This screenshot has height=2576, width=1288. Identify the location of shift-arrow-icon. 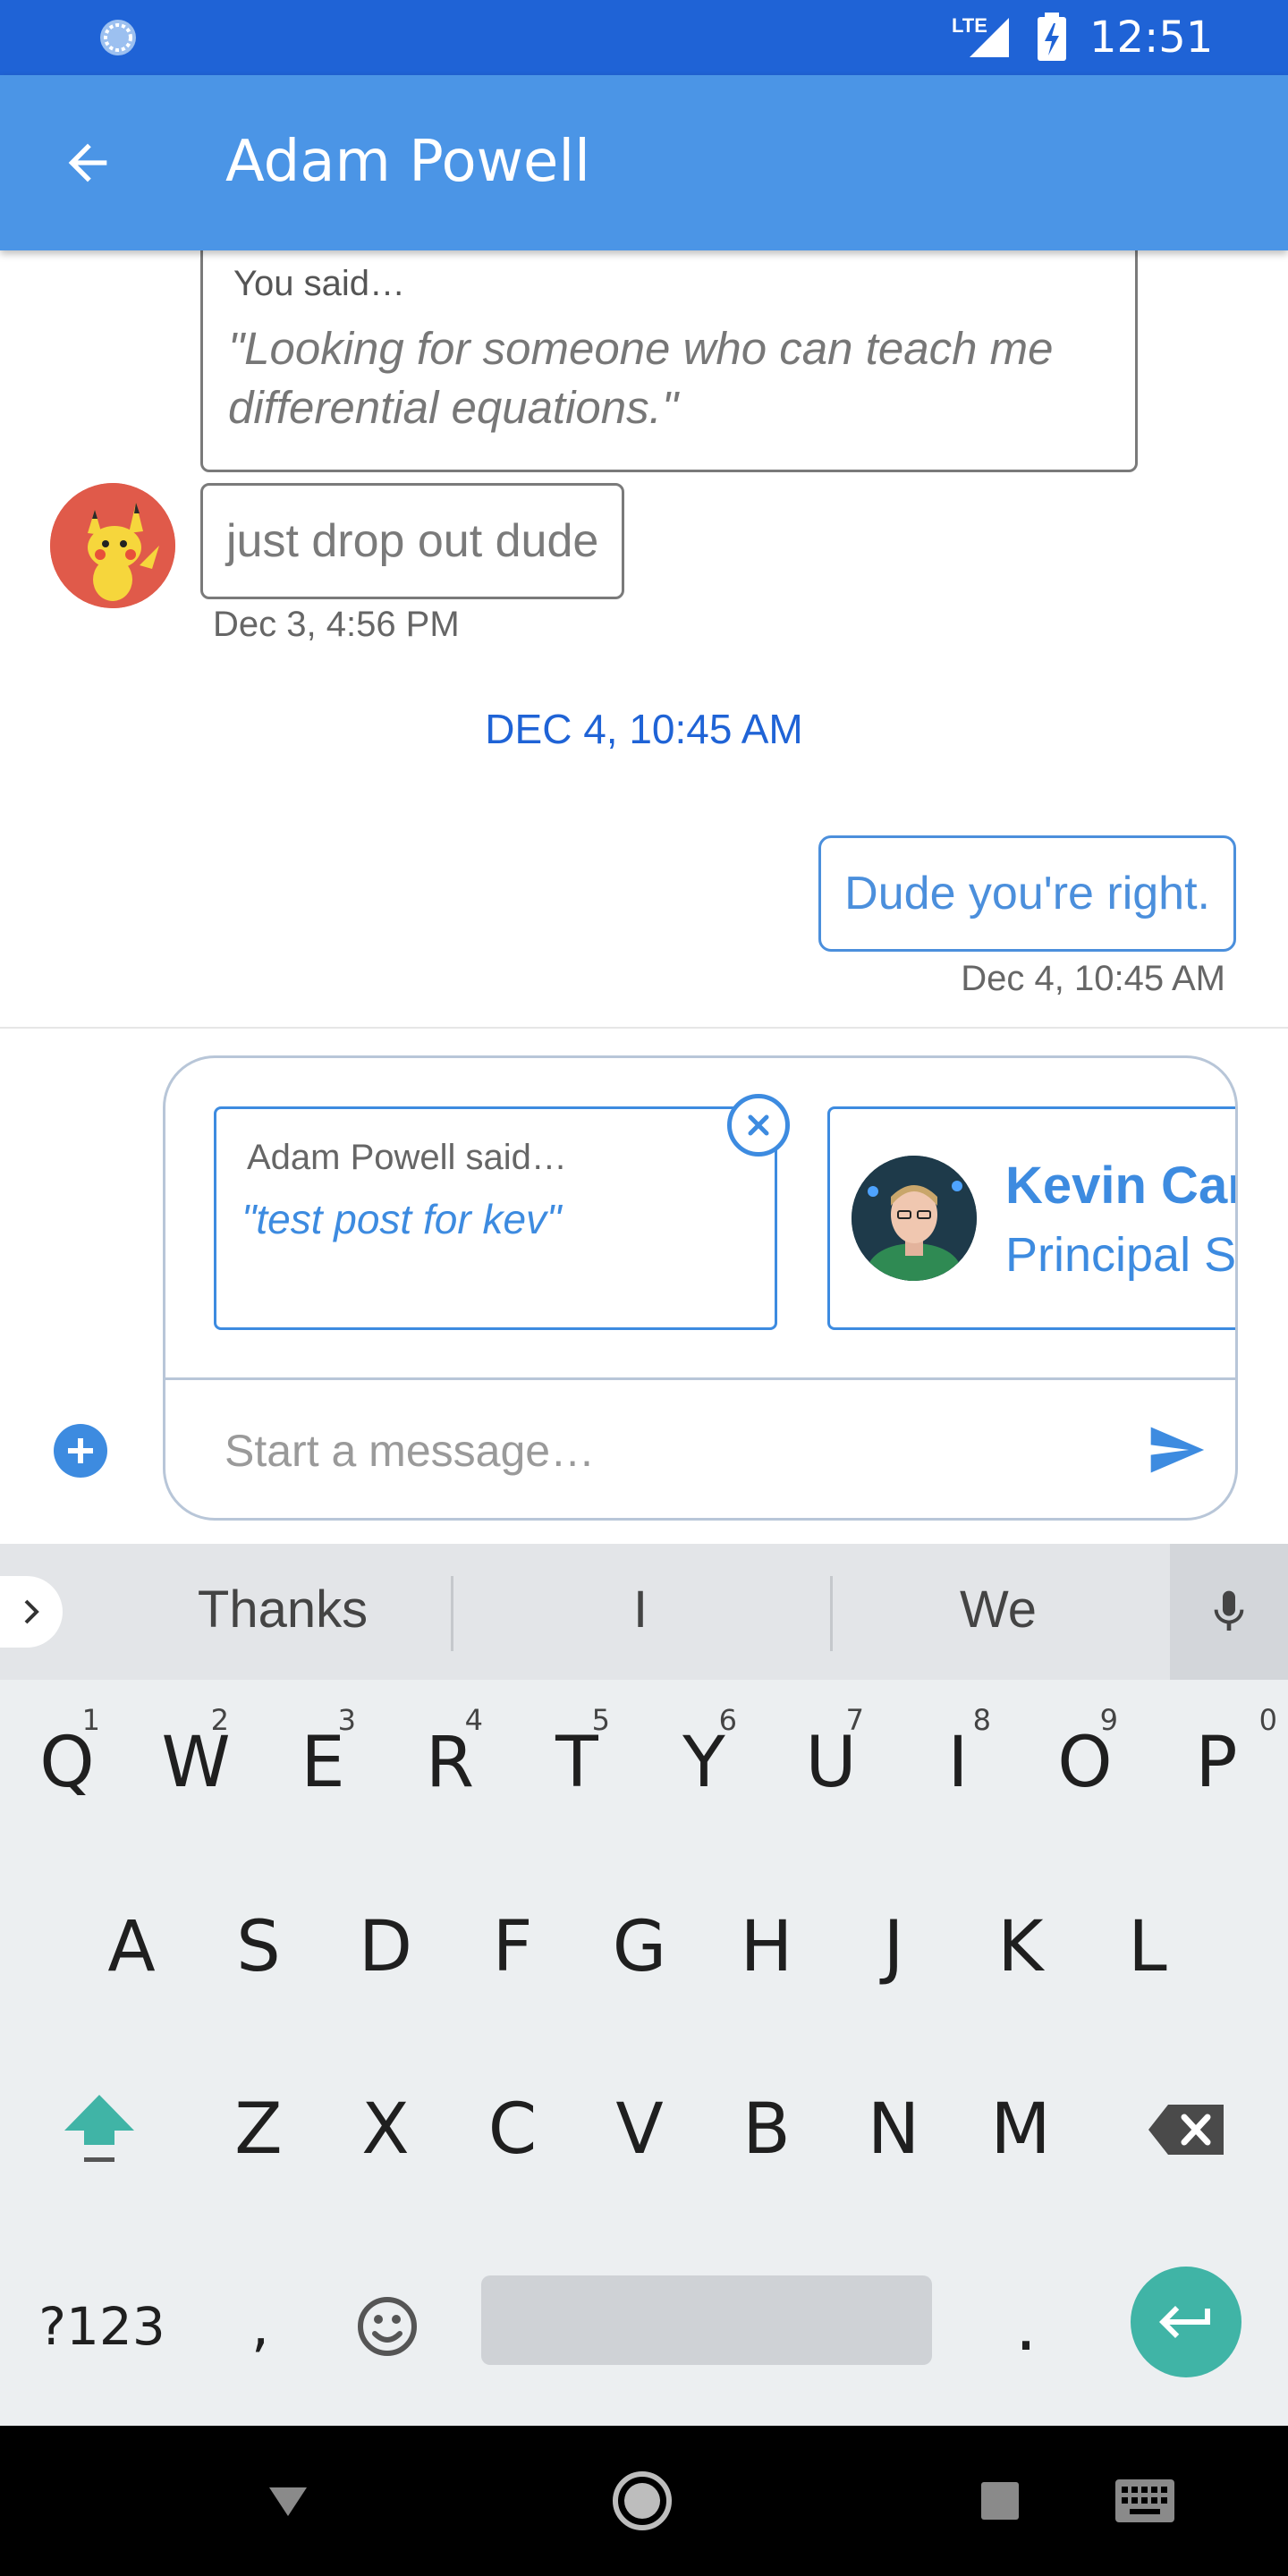
(99, 2128).